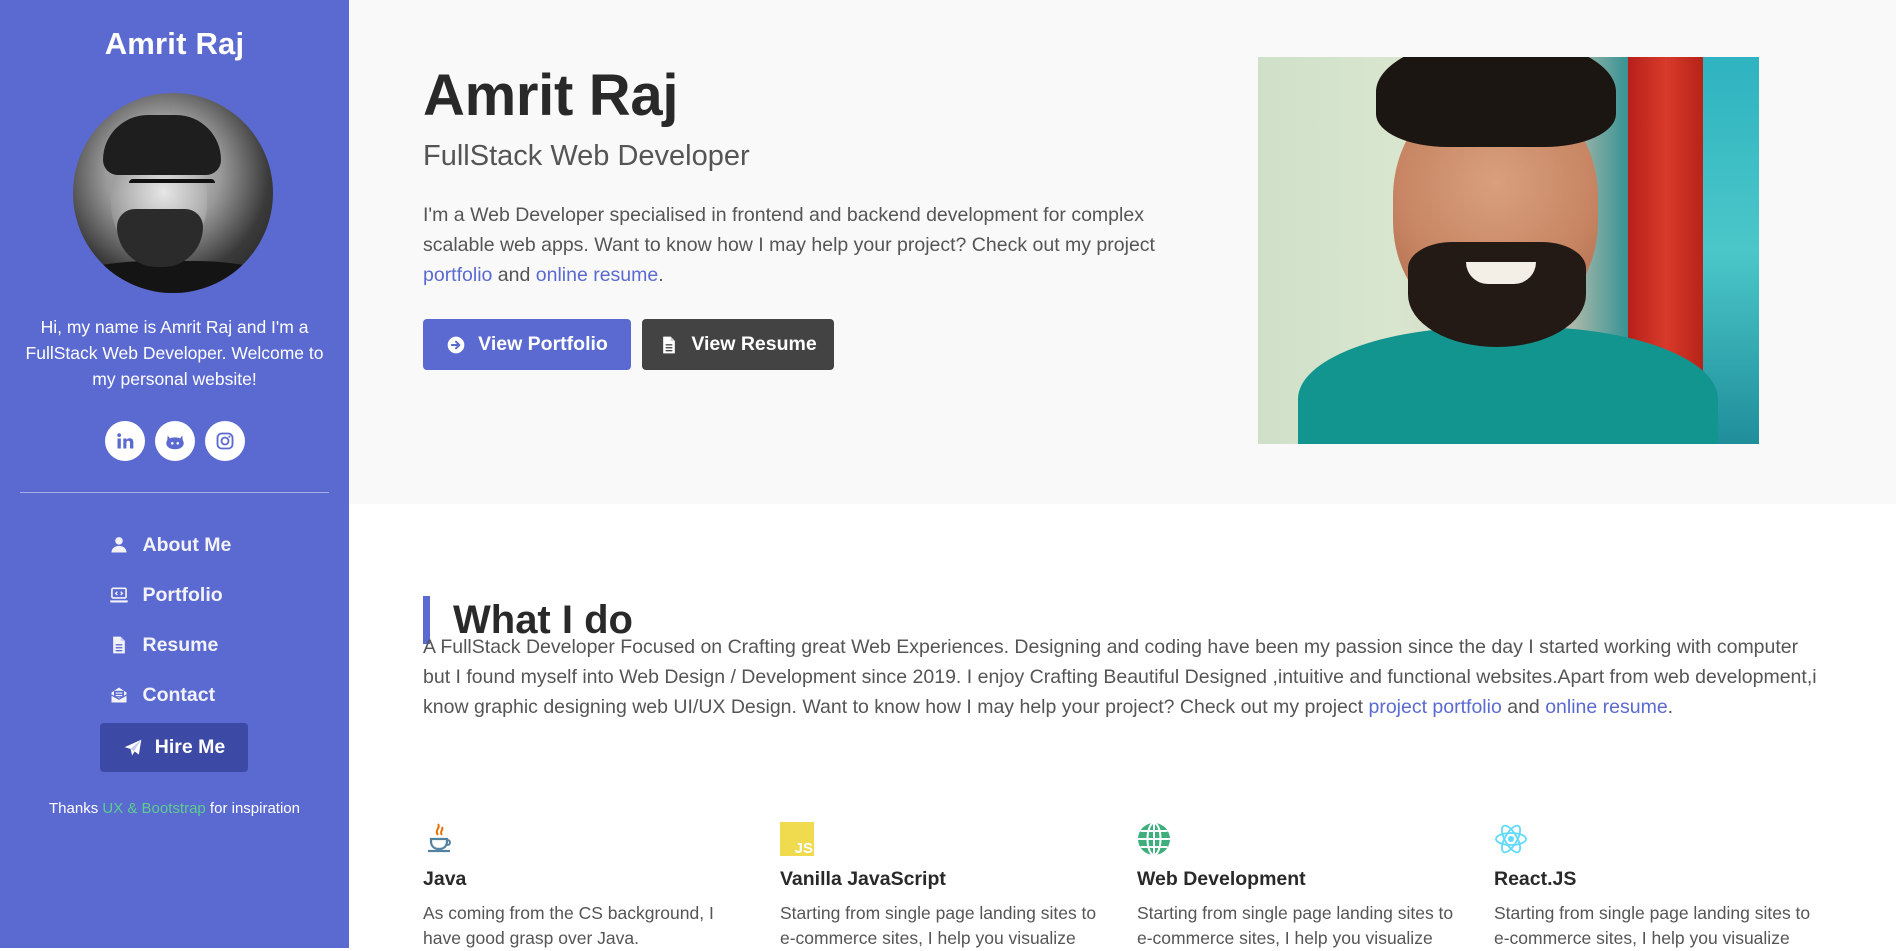  What do you see at coordinates (153, 808) in the screenshot?
I see `credits-link: UX & Bootstrap` at bounding box center [153, 808].